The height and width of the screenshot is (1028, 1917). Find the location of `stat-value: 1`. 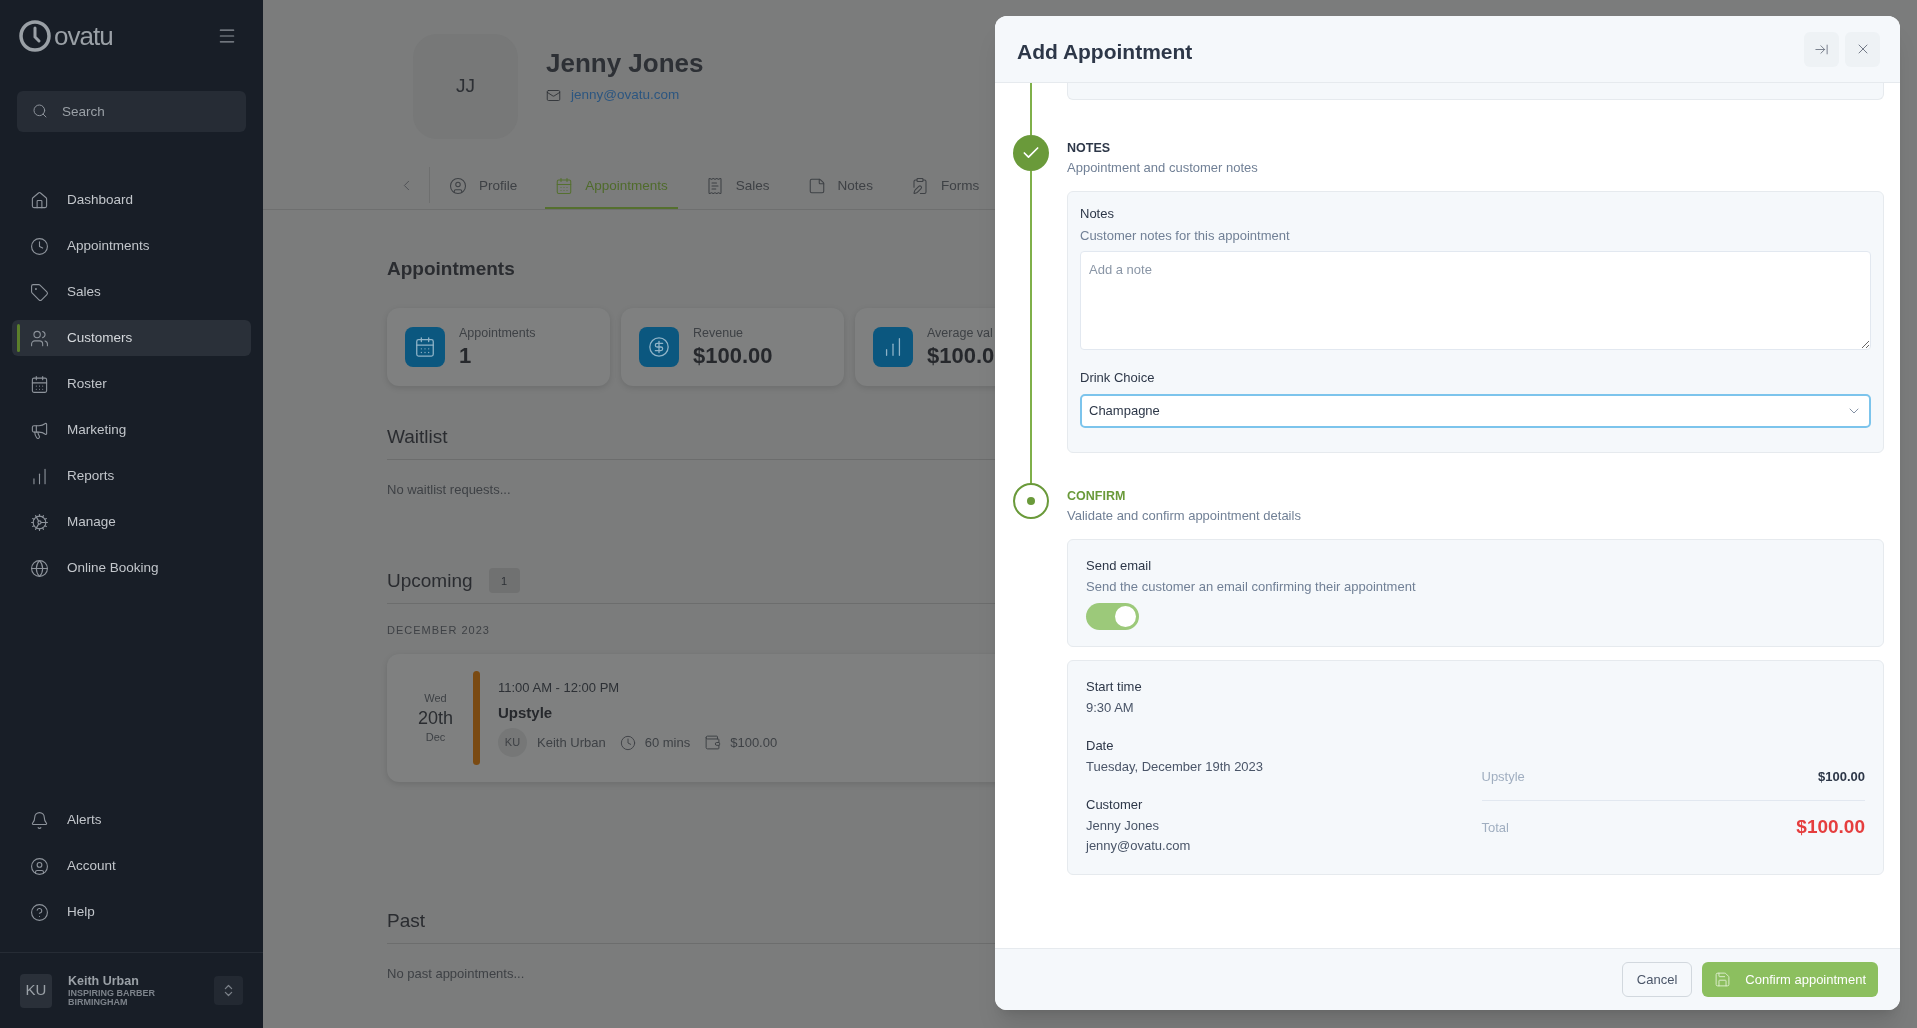

stat-value: 1 is located at coordinates (466, 355).